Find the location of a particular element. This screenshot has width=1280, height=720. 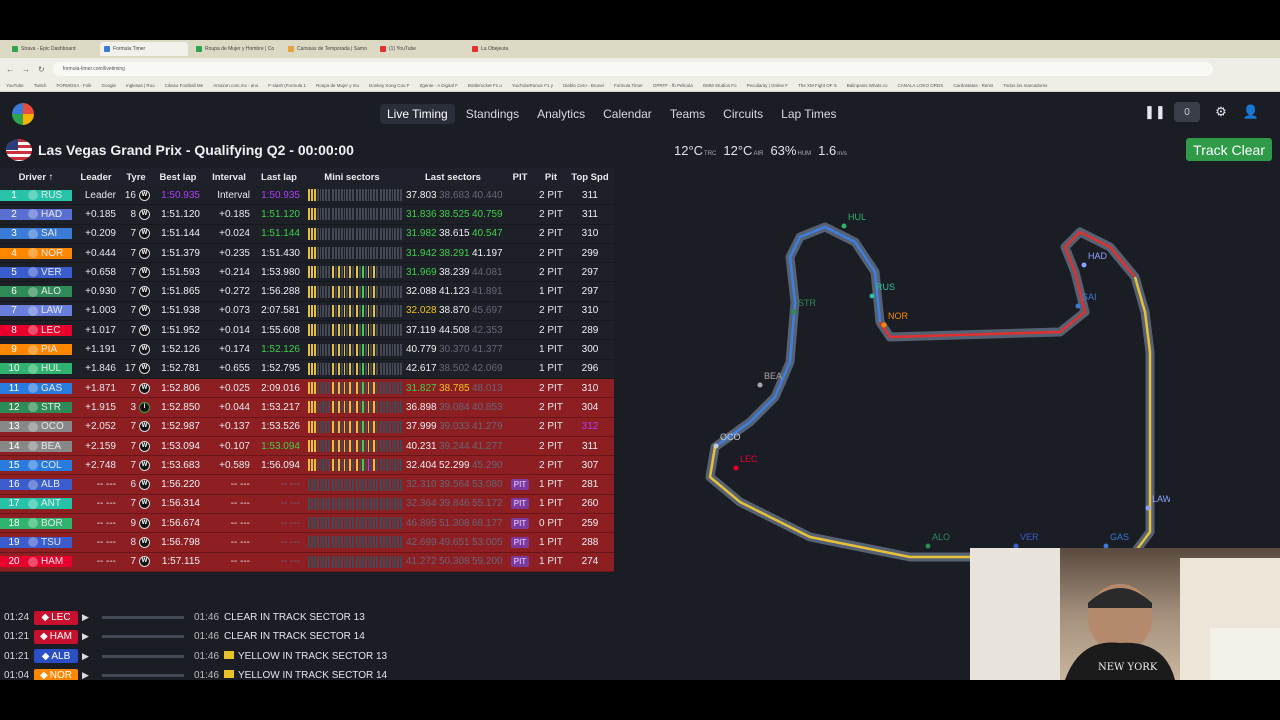

bookmark-item: Peculiarity | Online F is located at coordinates (767, 85).